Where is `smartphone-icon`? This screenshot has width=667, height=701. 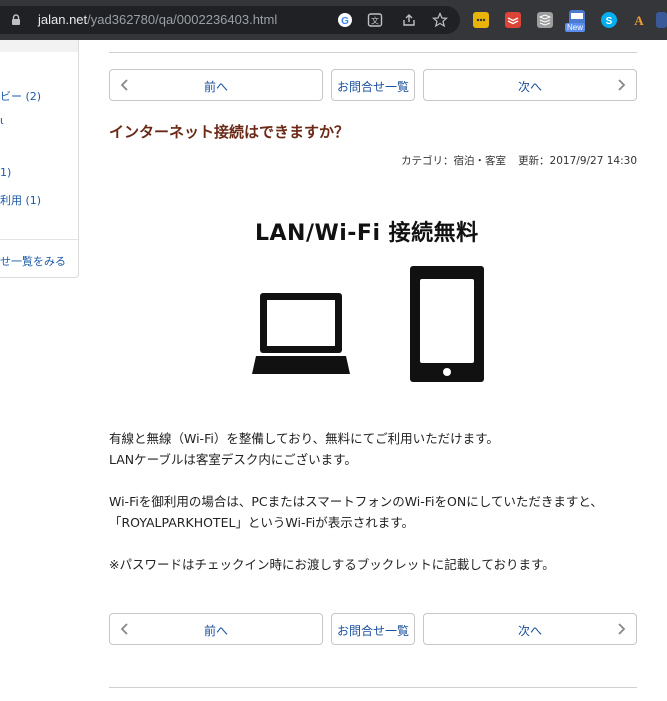 smartphone-icon is located at coordinates (447, 324).